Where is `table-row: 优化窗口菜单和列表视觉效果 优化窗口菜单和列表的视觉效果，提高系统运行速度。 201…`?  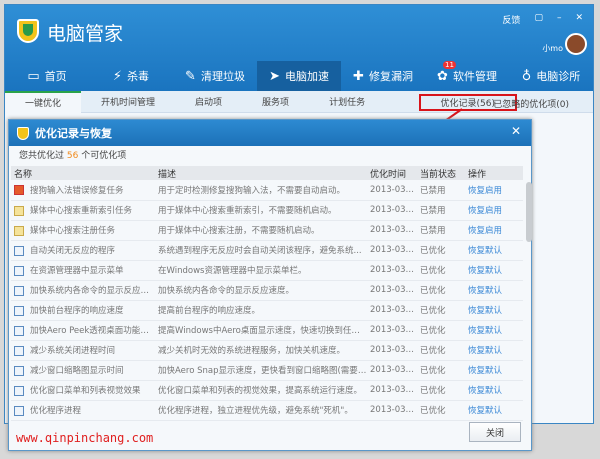
table-row: 优化窗口菜单和列表视觉效果 优化窗口菜单和列表的视觉效果，提高系统运行速度。 201… is located at coordinates (267, 390).